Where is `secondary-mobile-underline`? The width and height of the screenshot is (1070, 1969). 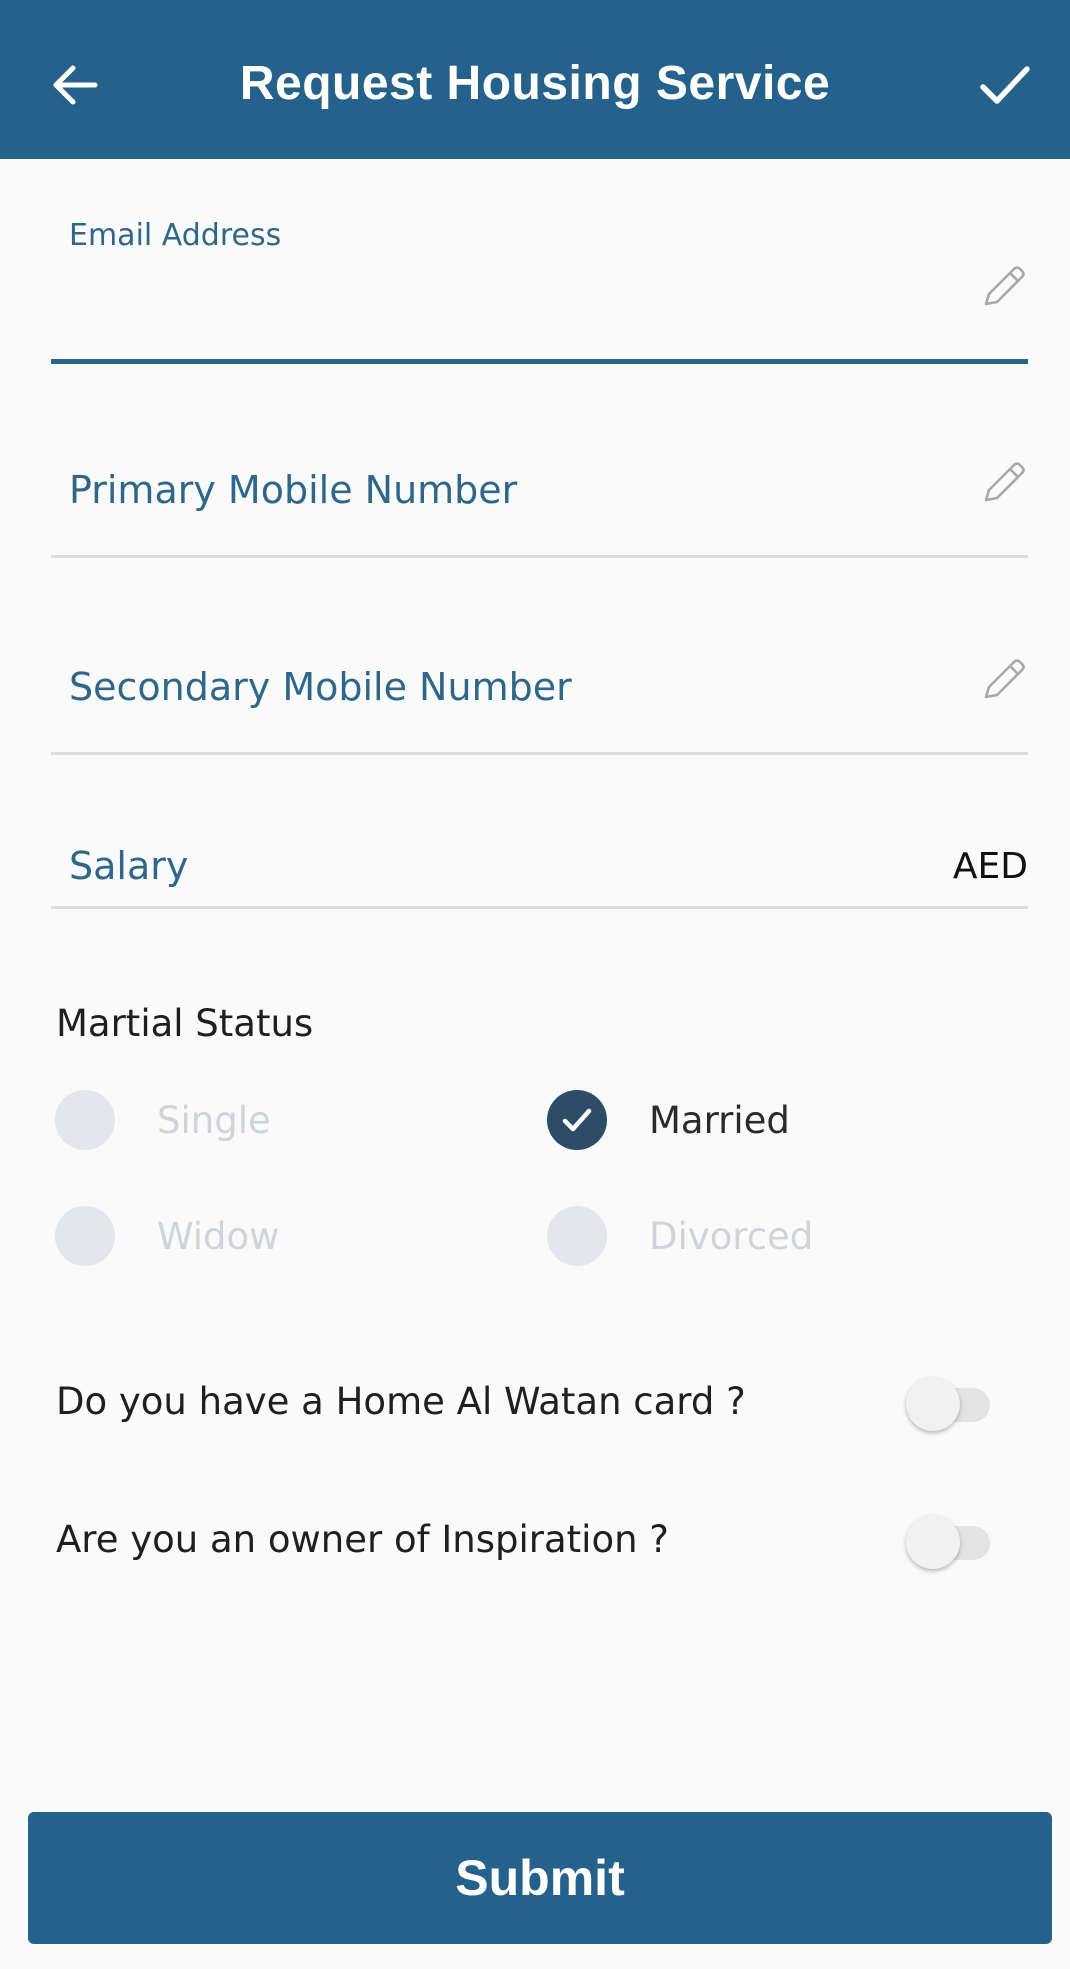 secondary-mobile-underline is located at coordinates (539, 753).